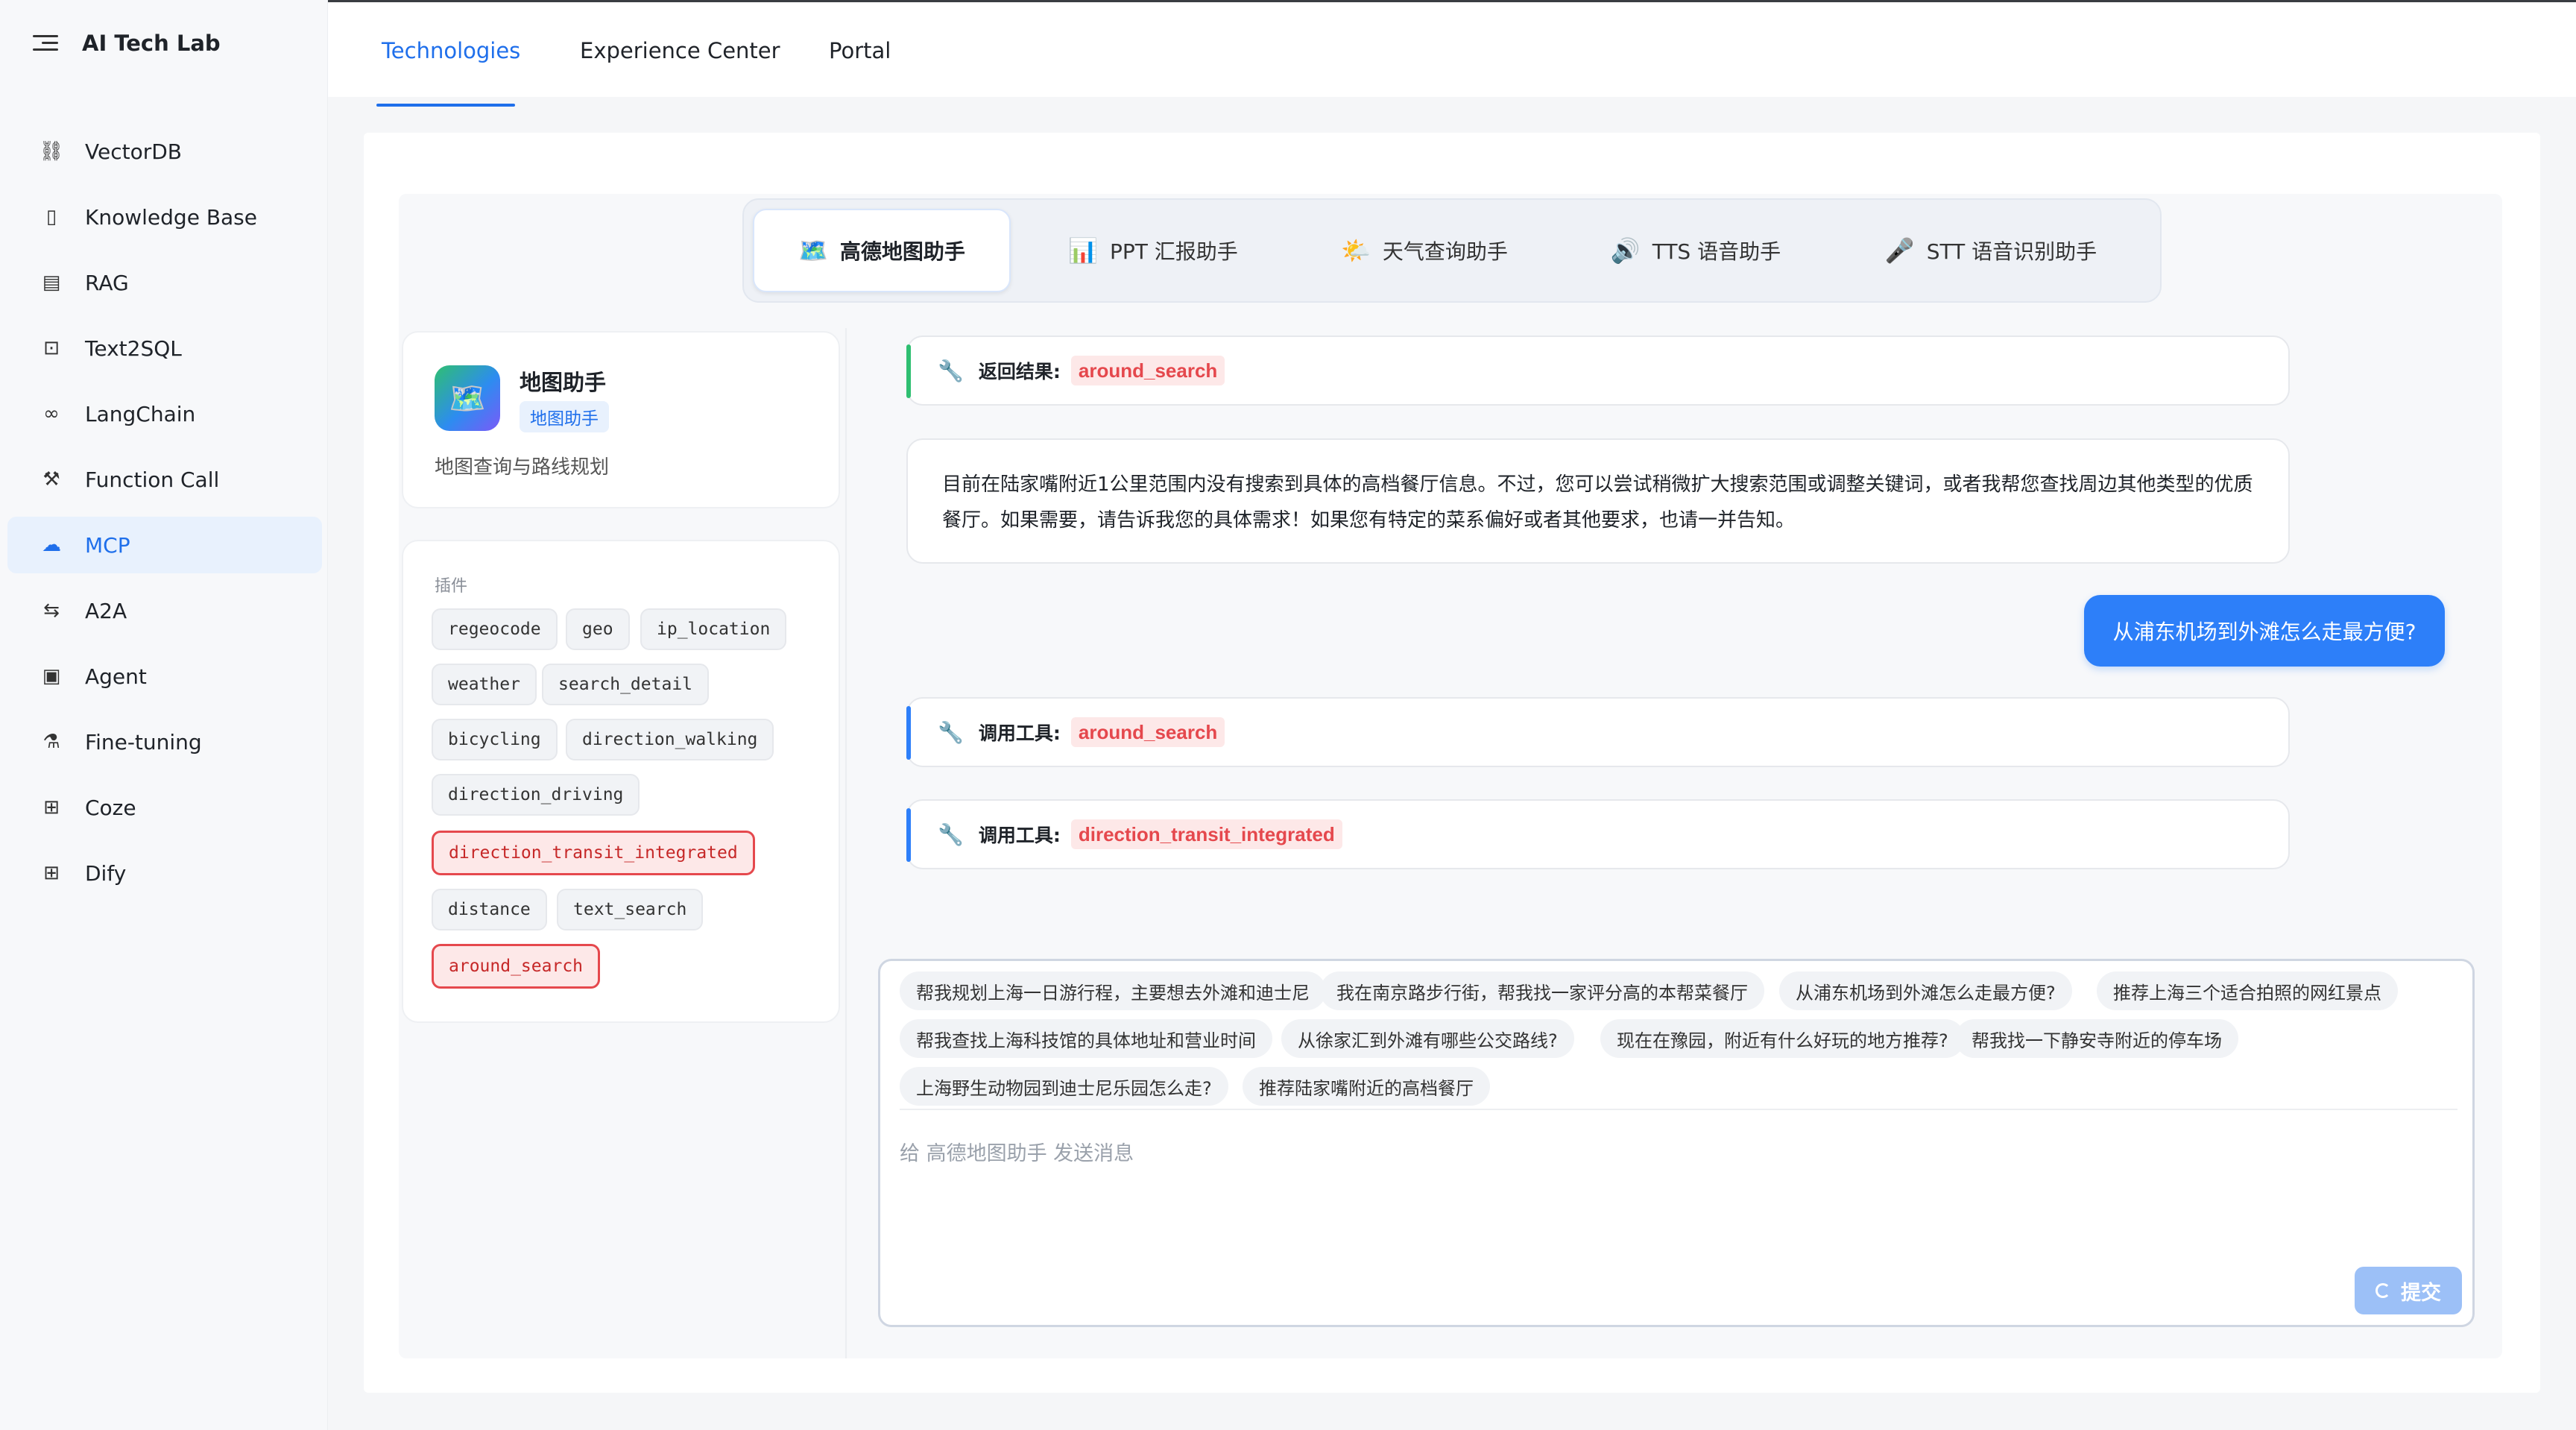 This screenshot has height=1430, width=2576. Describe the element at coordinates (1086, 1038) in the screenshot. I see `suggestion-chip: 帮我查找上海科技馆的具体地址和营业时间` at that location.